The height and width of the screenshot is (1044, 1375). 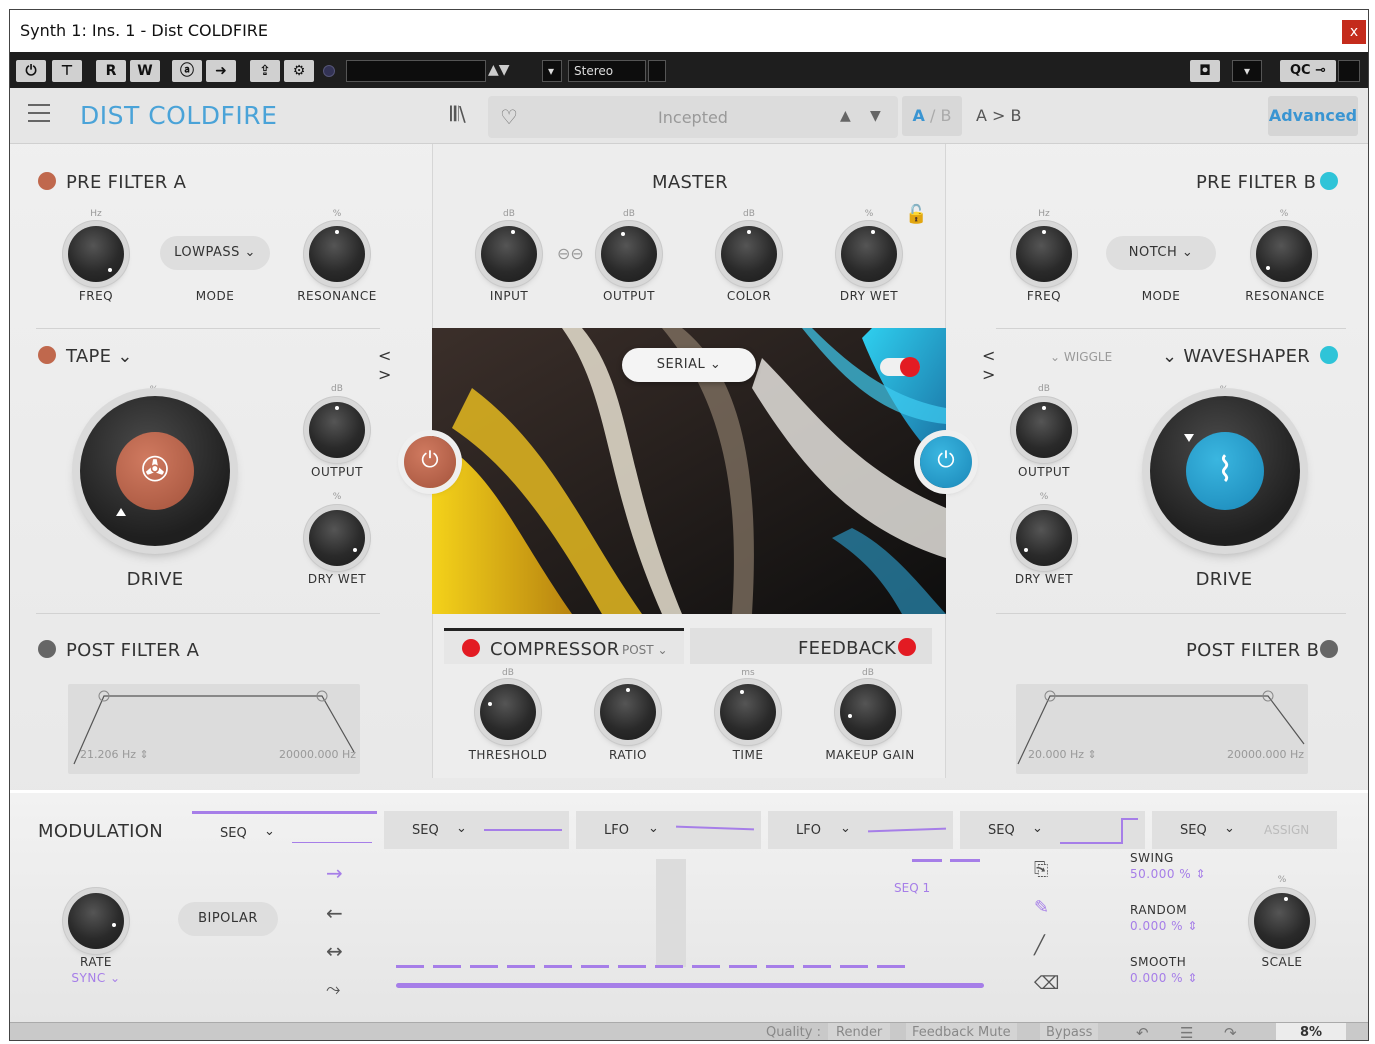 I want to click on pre-b-resonance-knob, so click(x=1284, y=254).